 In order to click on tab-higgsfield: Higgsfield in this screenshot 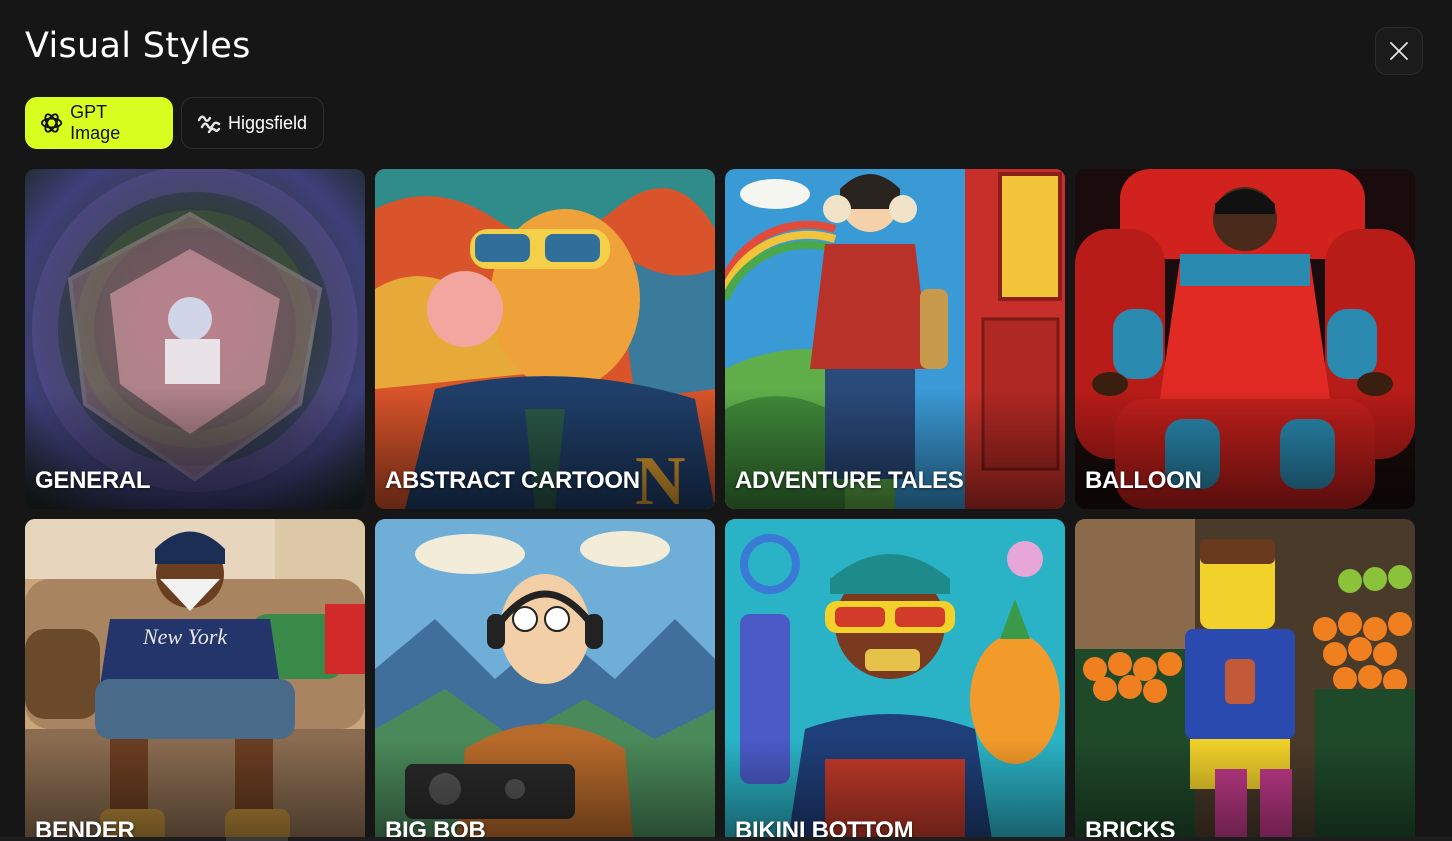, I will do `click(252, 123)`.